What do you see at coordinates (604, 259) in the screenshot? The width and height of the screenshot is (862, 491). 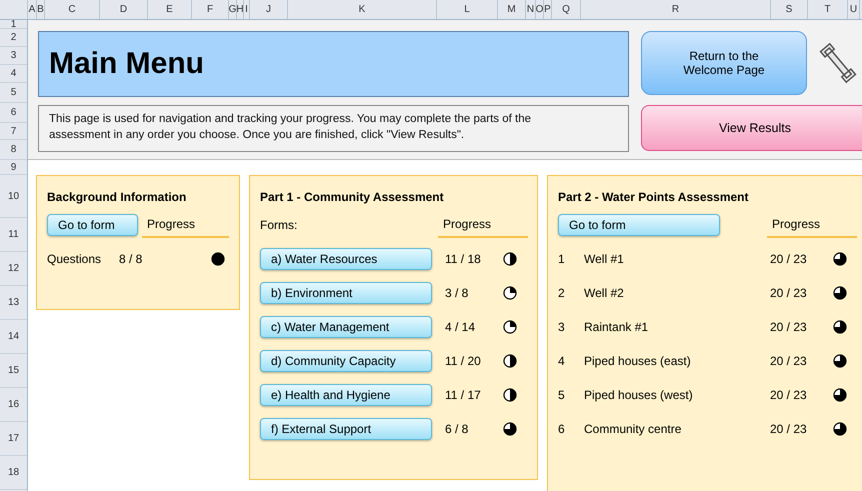 I see `water-point-name: Well #1` at bounding box center [604, 259].